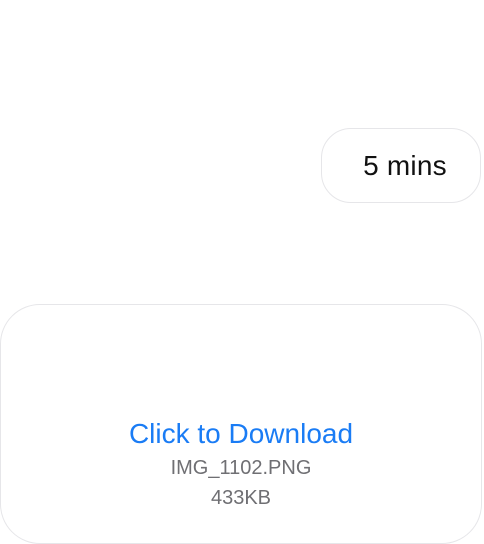  What do you see at coordinates (241, 468) in the screenshot?
I see `file-name: IMG_1102.PNG` at bounding box center [241, 468].